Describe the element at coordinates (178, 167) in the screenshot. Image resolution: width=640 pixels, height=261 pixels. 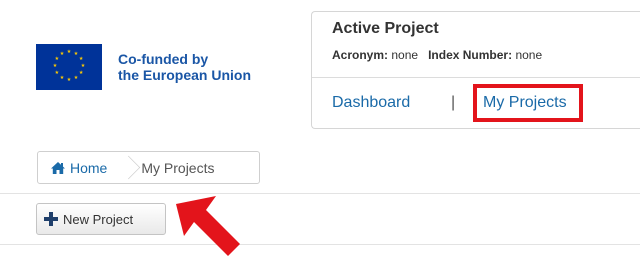
I see `breadcrumb-current: My Projects` at that location.